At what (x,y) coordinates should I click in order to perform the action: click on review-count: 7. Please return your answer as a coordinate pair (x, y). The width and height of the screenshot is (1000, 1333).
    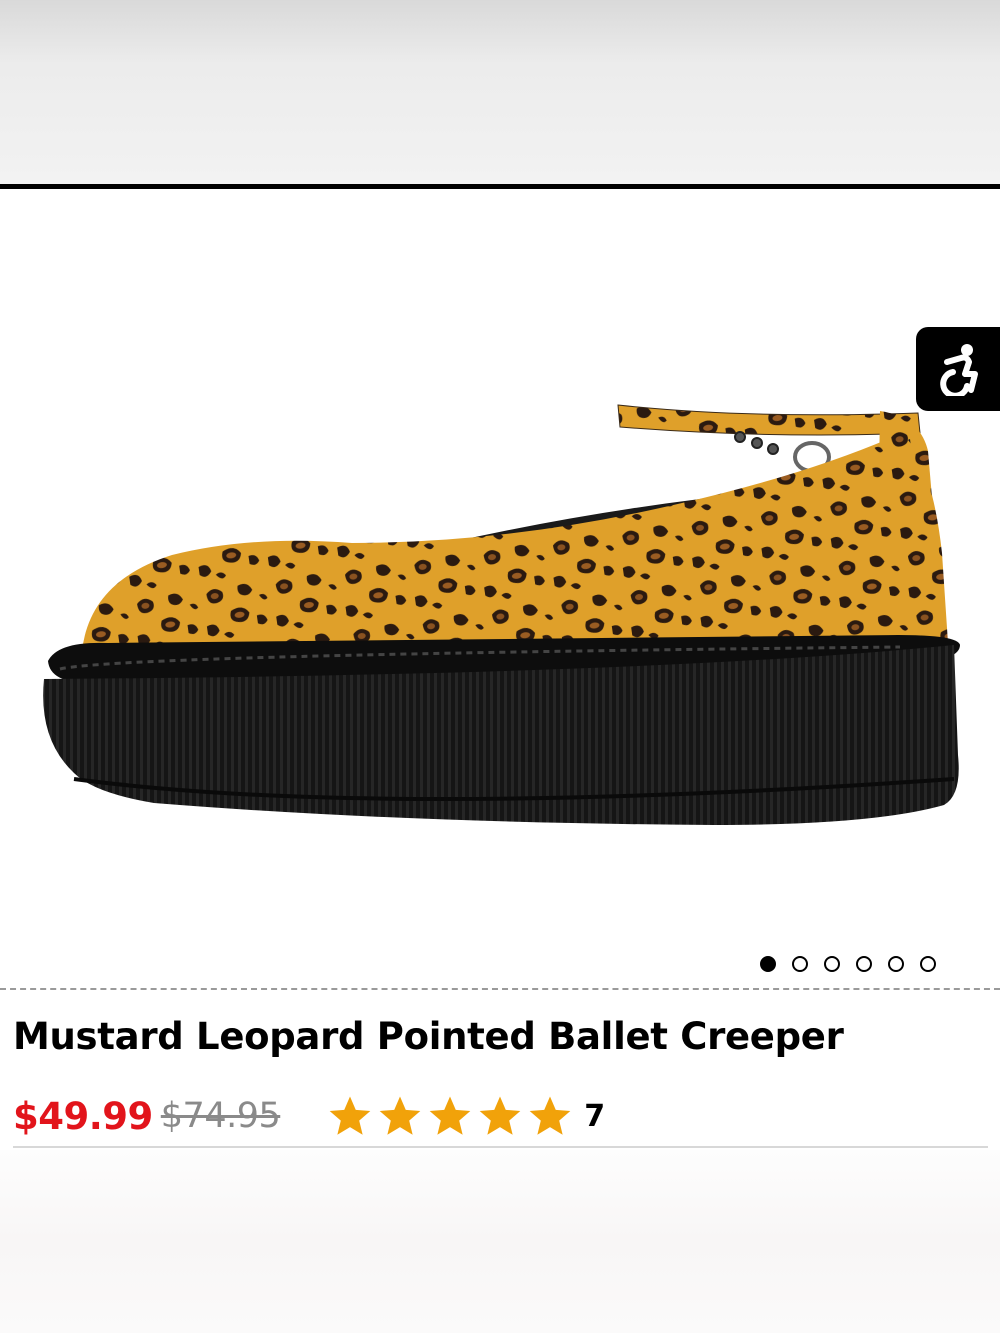
    Looking at the image, I should click on (595, 1116).